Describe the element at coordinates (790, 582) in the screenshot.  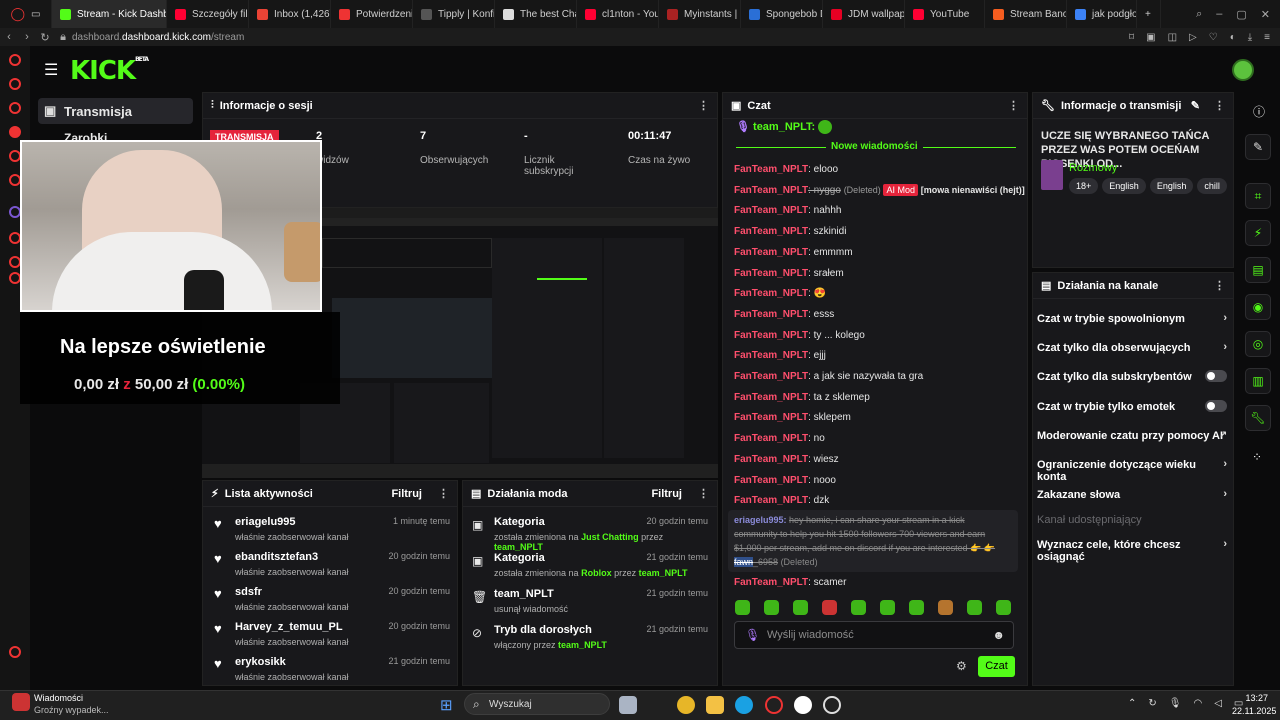
I see `chat-message: FanTeam_NPLT: scamer` at that location.